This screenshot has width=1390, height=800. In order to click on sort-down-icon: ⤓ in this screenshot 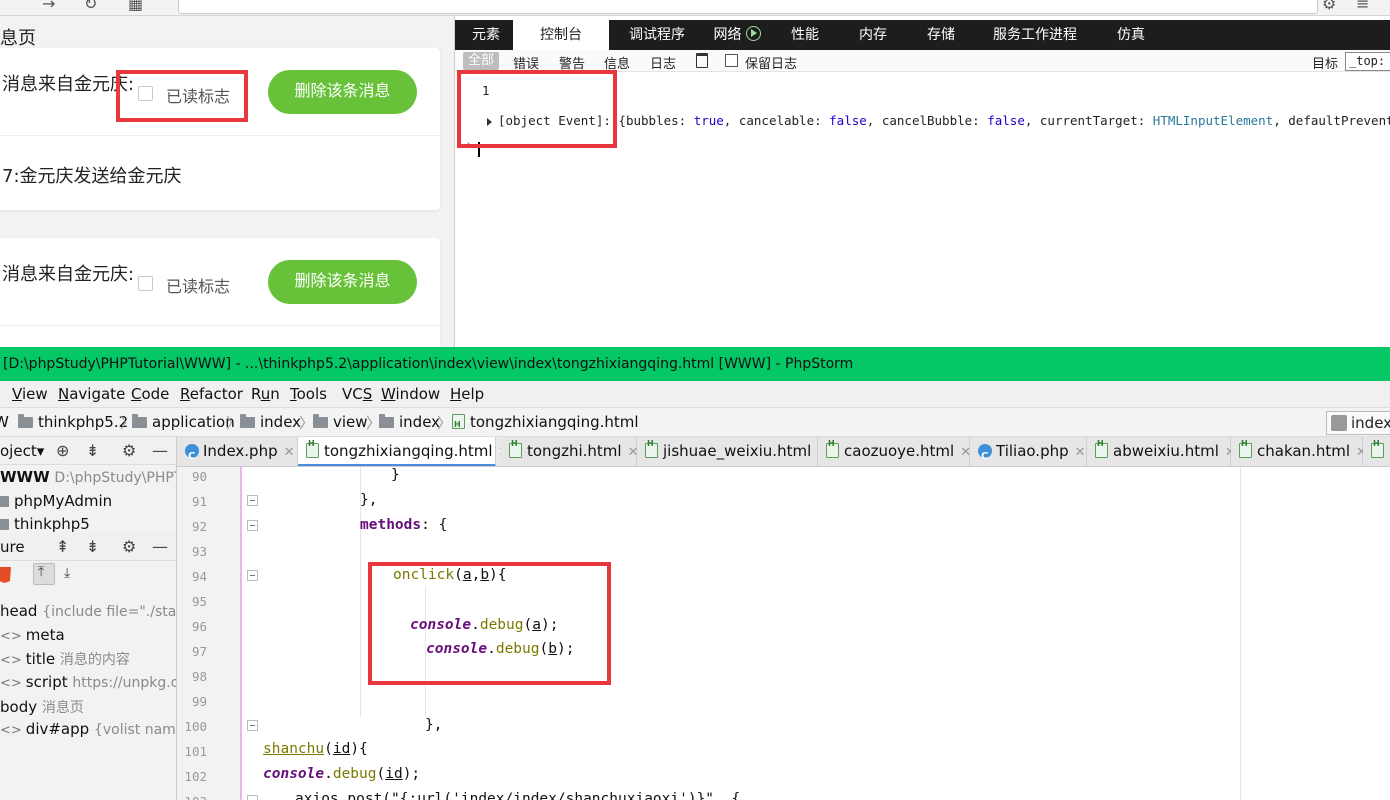, I will do `click(67, 573)`.